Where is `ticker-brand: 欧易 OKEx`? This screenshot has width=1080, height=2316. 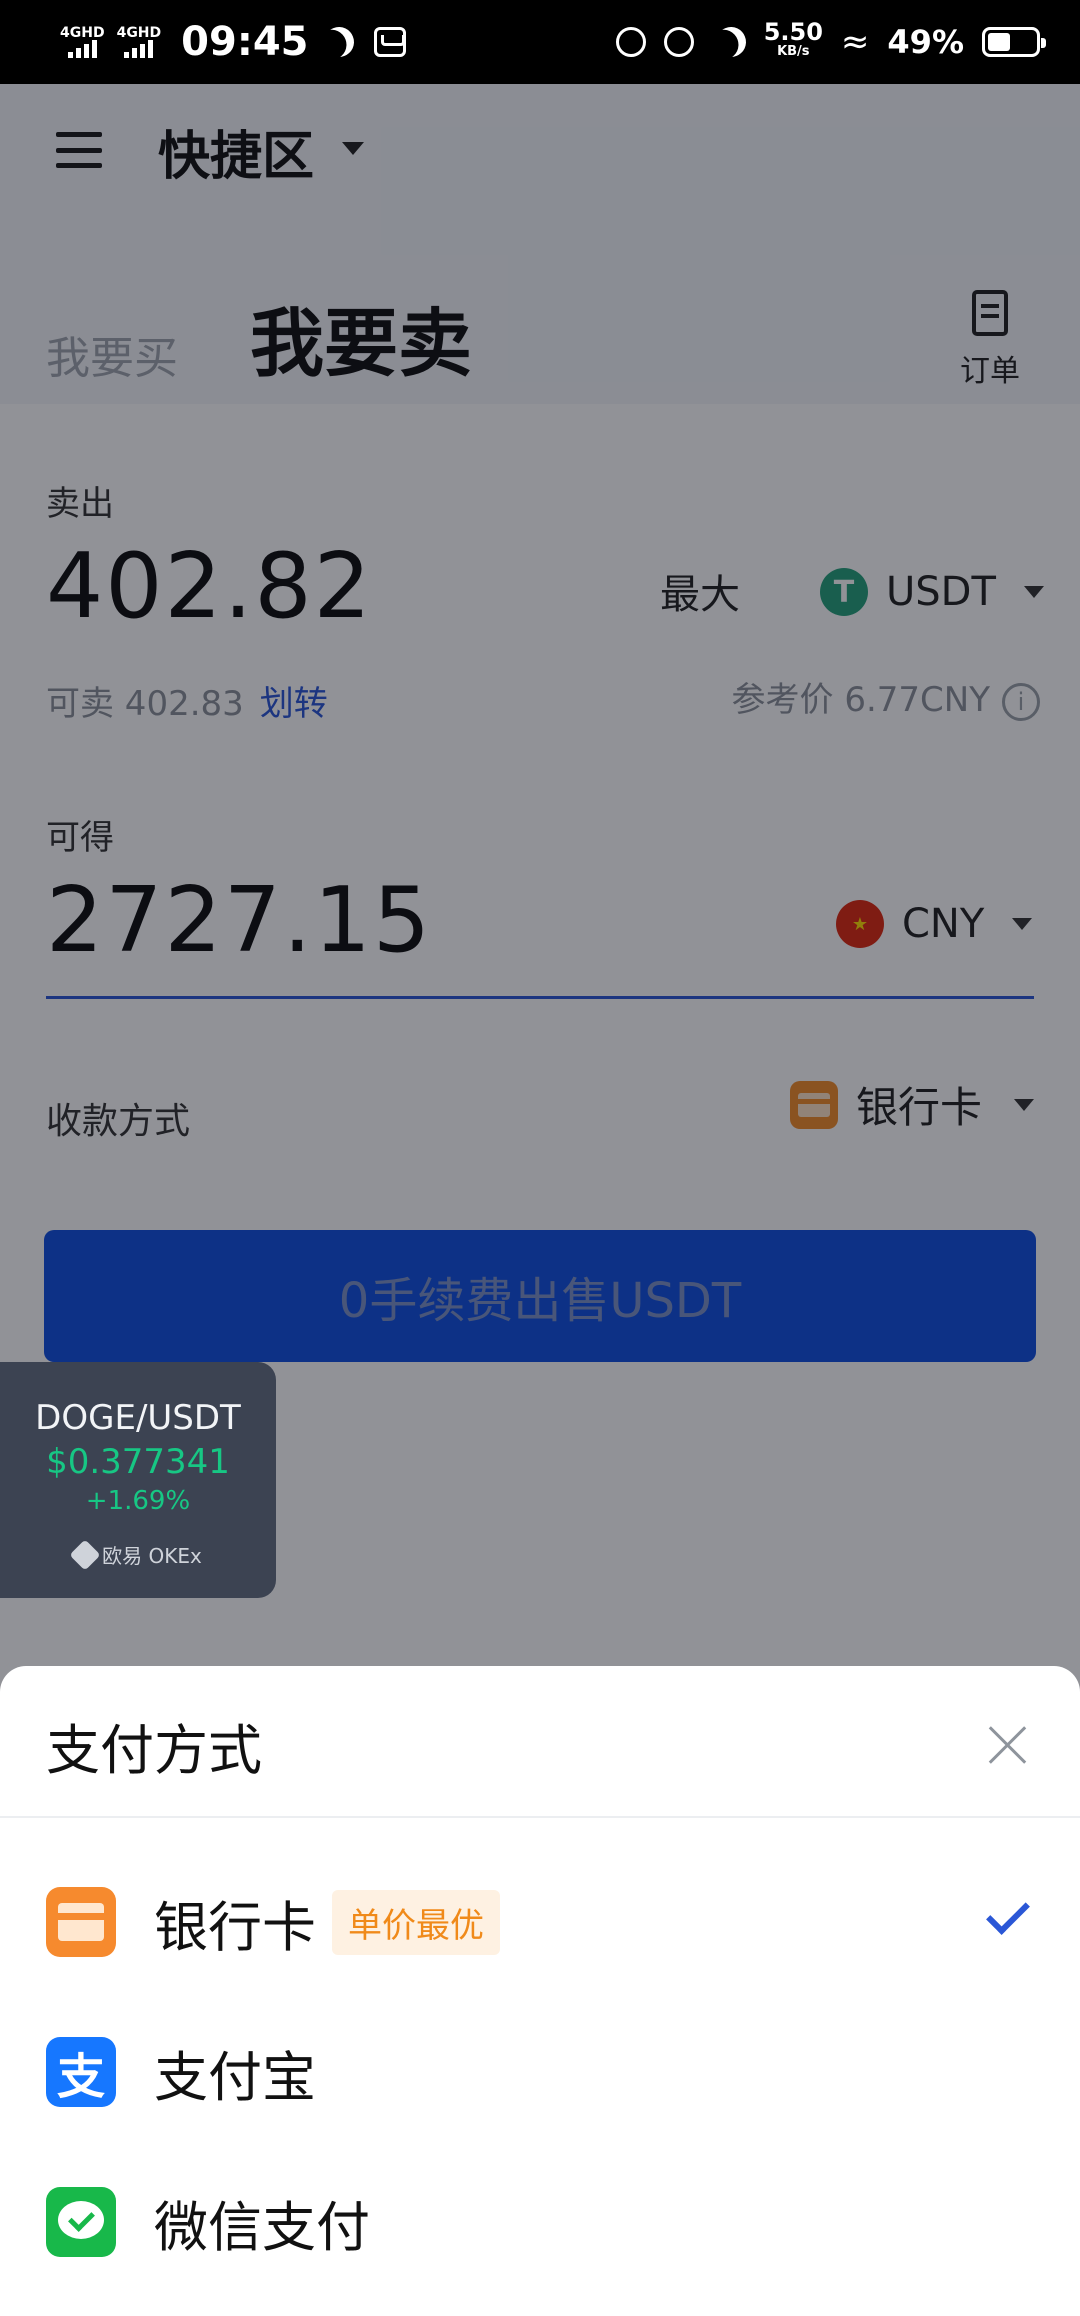
ticker-brand: 欧易 OKEx is located at coordinates (135, 1554).